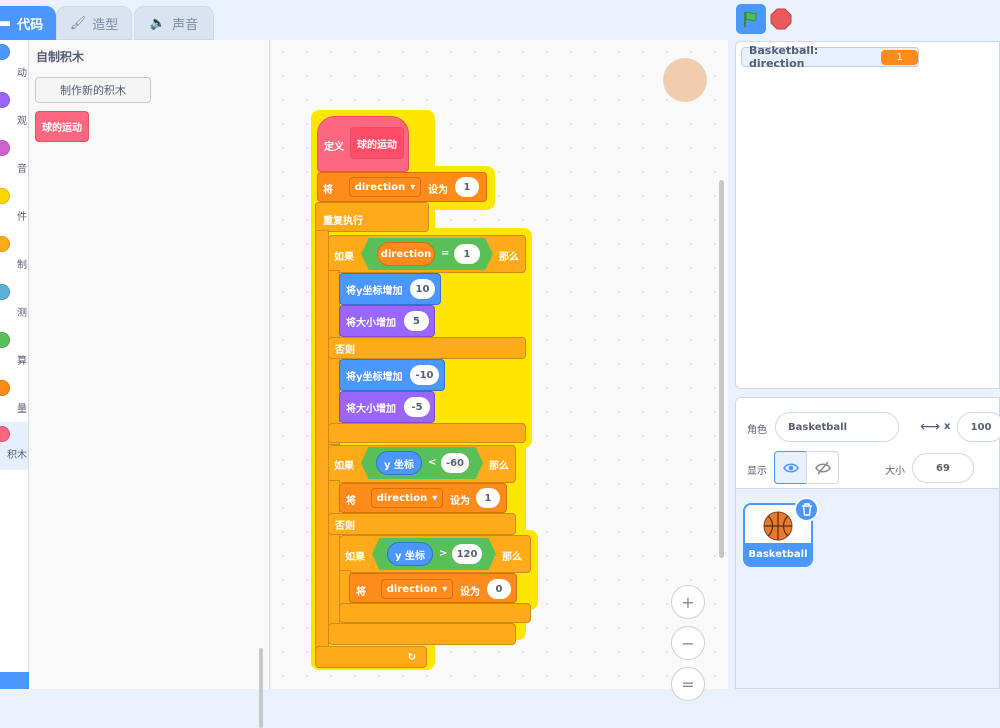  I want to click on zoom-in-icon: +, so click(688, 602).